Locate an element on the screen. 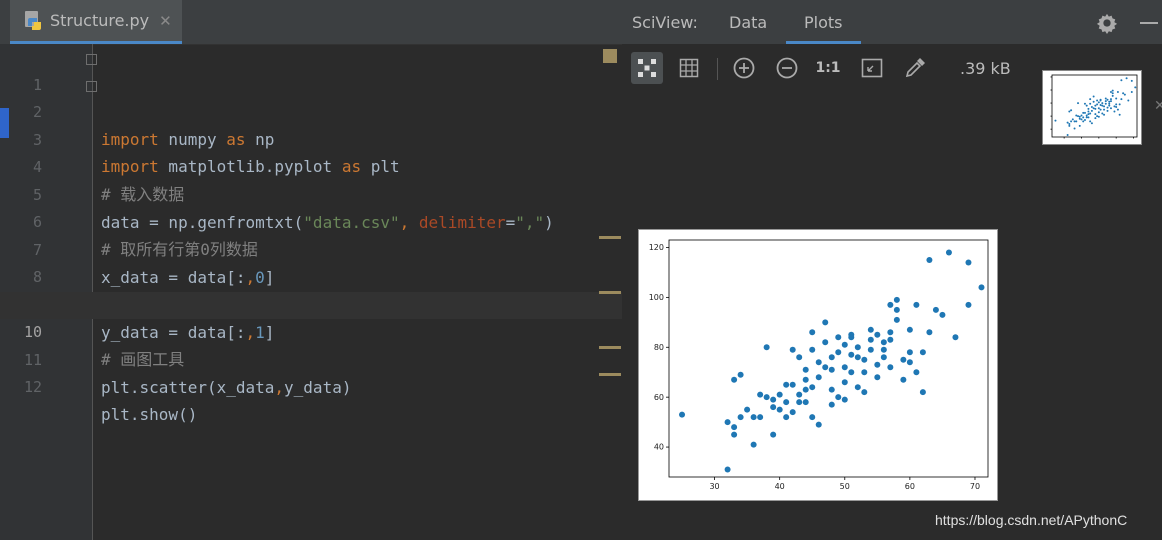 Image resolution: width=1162 pixels, height=540 pixels. show-all-plots-button is located at coordinates (647, 68).